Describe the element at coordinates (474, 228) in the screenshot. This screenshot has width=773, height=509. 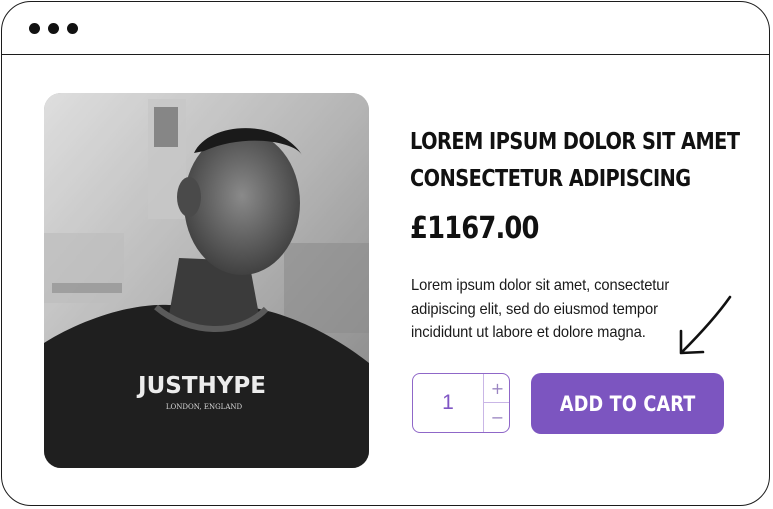
I see `product-price: £1167.00` at that location.